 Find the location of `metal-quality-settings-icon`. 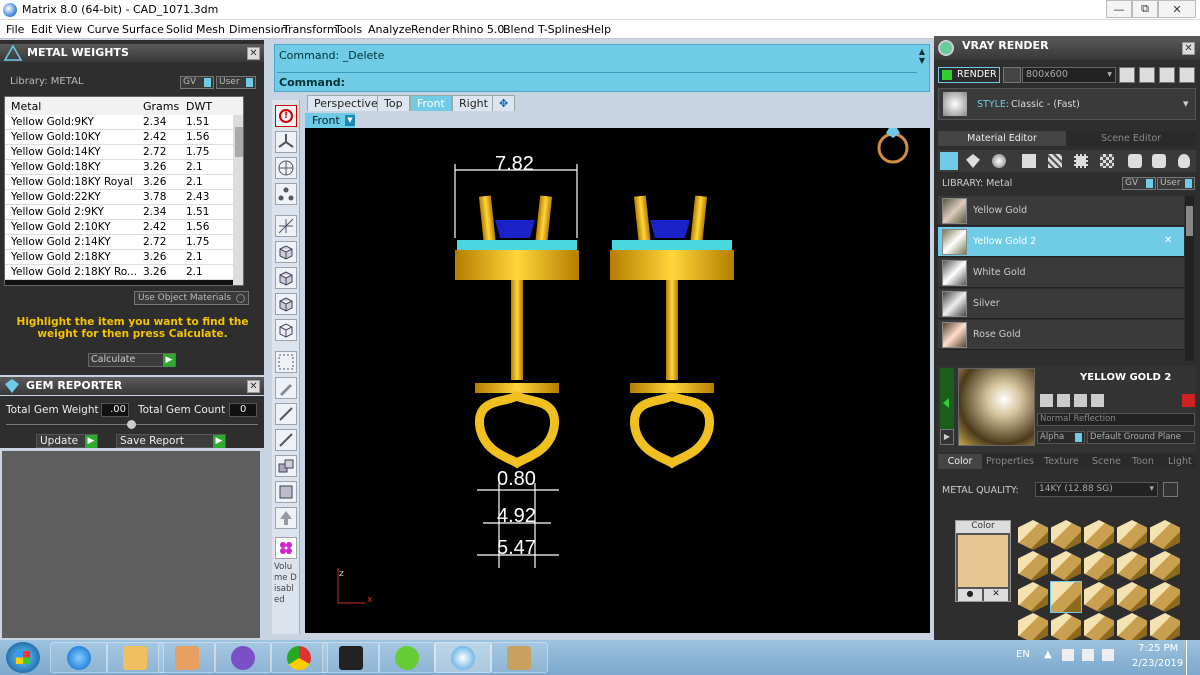

metal-quality-settings-icon is located at coordinates (1170, 489).